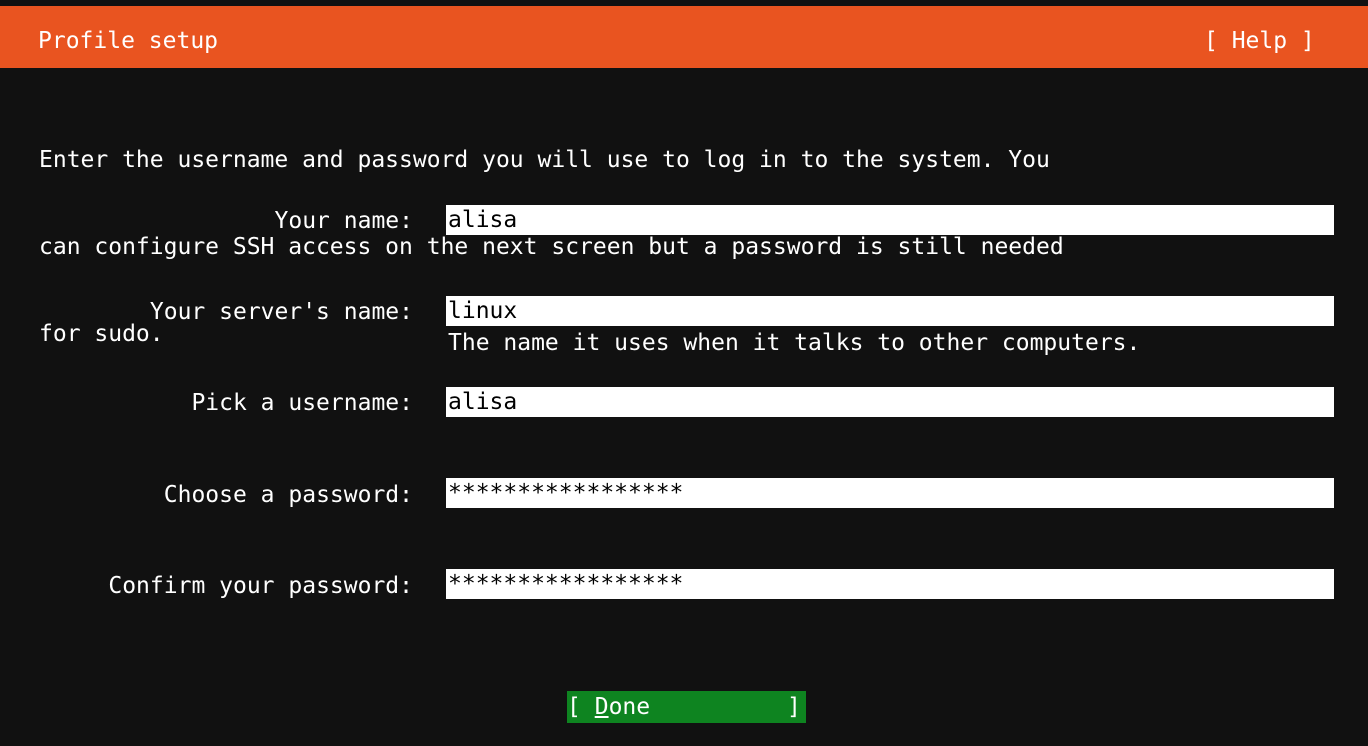 Image resolution: width=1368 pixels, height=746 pixels. I want to click on server-name-label: Your server's name:, so click(281, 312).